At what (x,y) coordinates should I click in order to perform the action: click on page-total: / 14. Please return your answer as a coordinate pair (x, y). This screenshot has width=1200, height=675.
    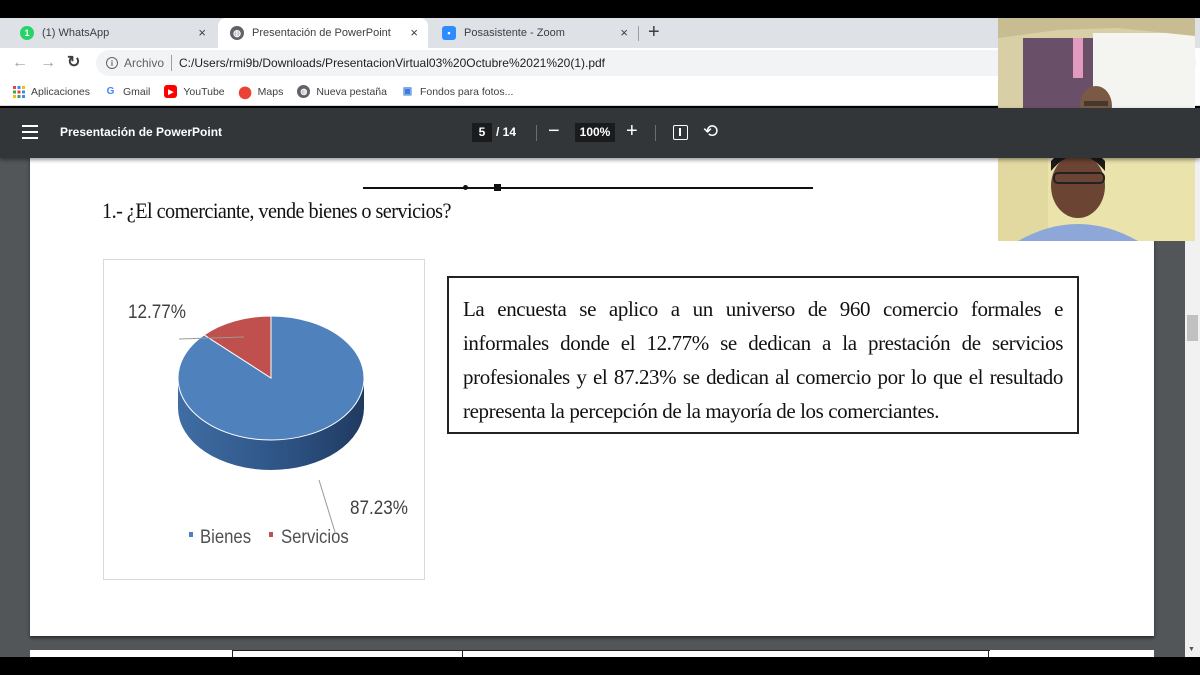
    Looking at the image, I should click on (506, 132).